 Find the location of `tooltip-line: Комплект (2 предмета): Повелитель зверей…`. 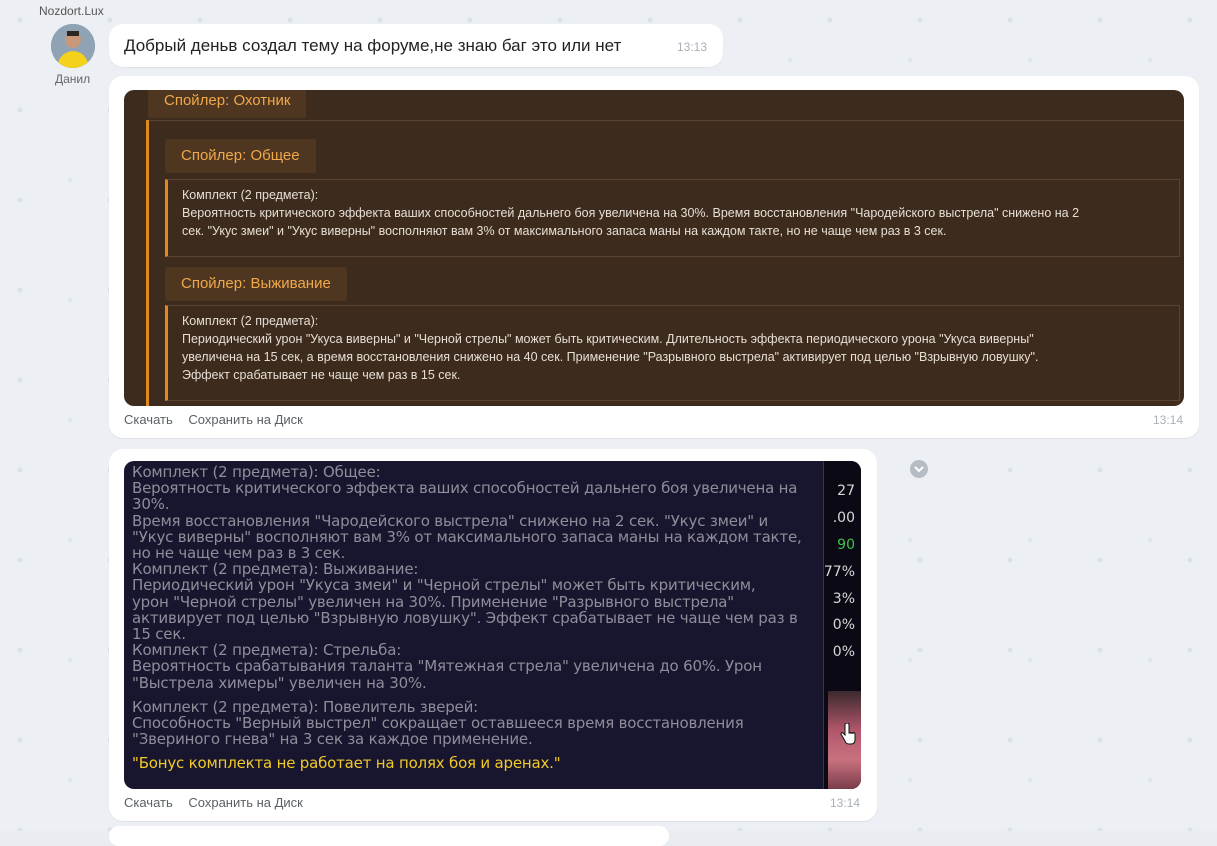

tooltip-line: Комплект (2 предмета): Повелитель зверей… is located at coordinates (477, 707).